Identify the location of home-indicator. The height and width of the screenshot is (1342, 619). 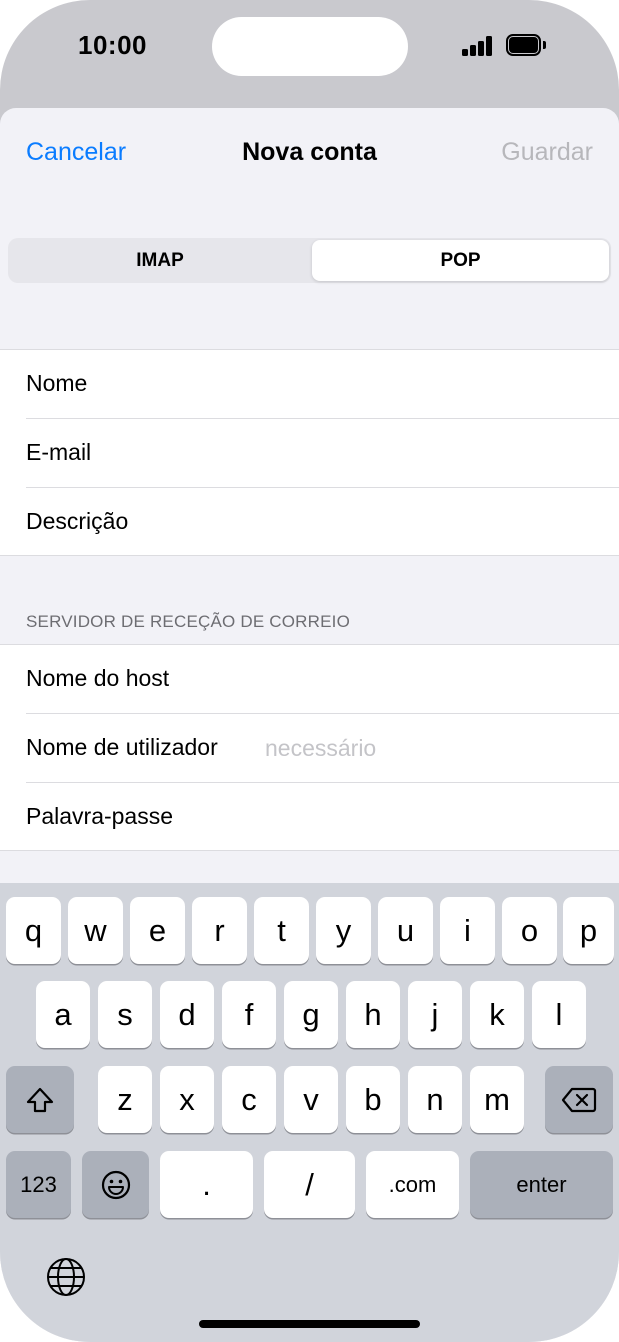
(309, 1324).